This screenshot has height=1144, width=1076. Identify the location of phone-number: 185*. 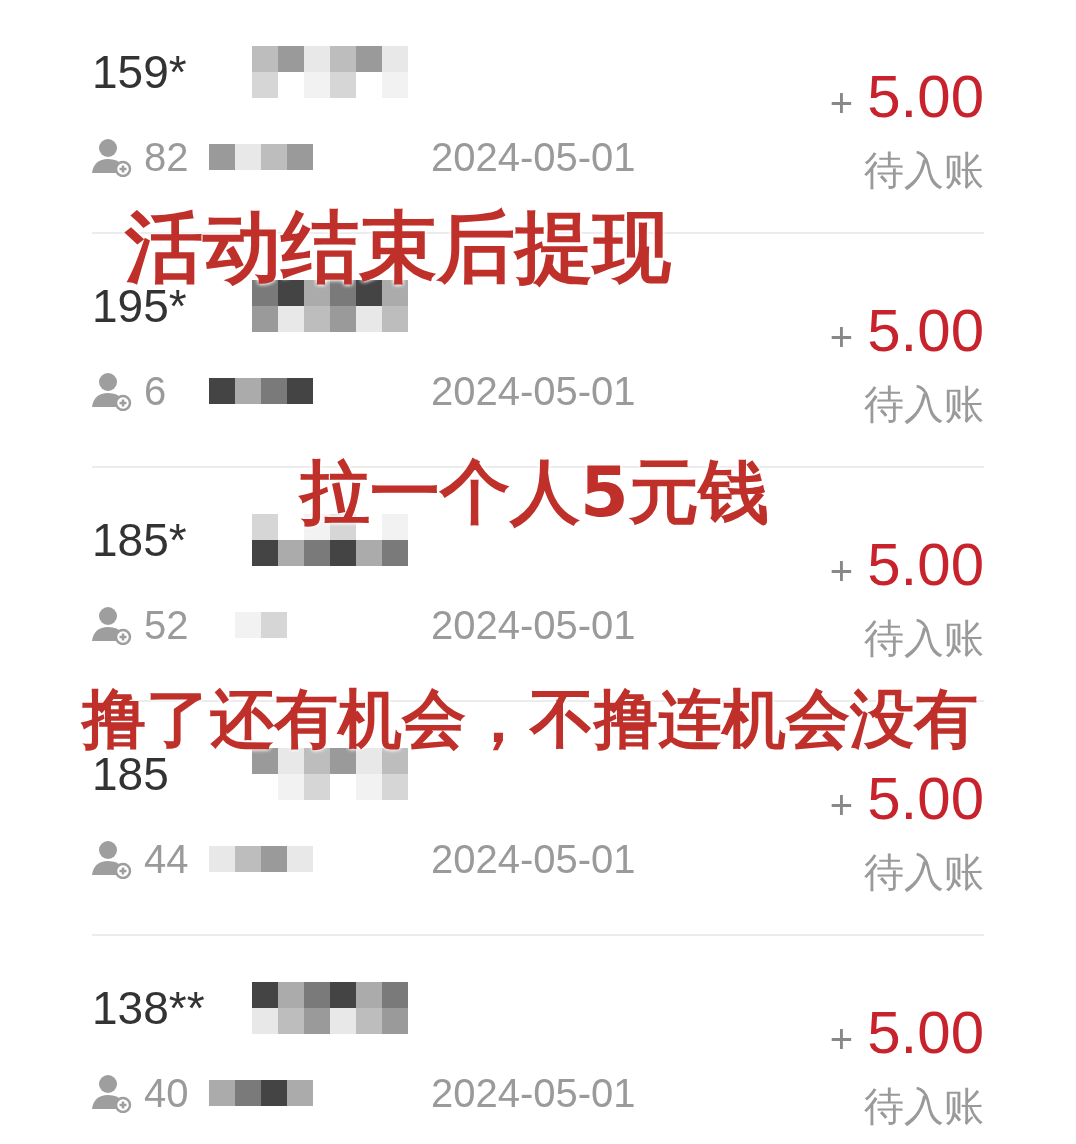
(140, 540).